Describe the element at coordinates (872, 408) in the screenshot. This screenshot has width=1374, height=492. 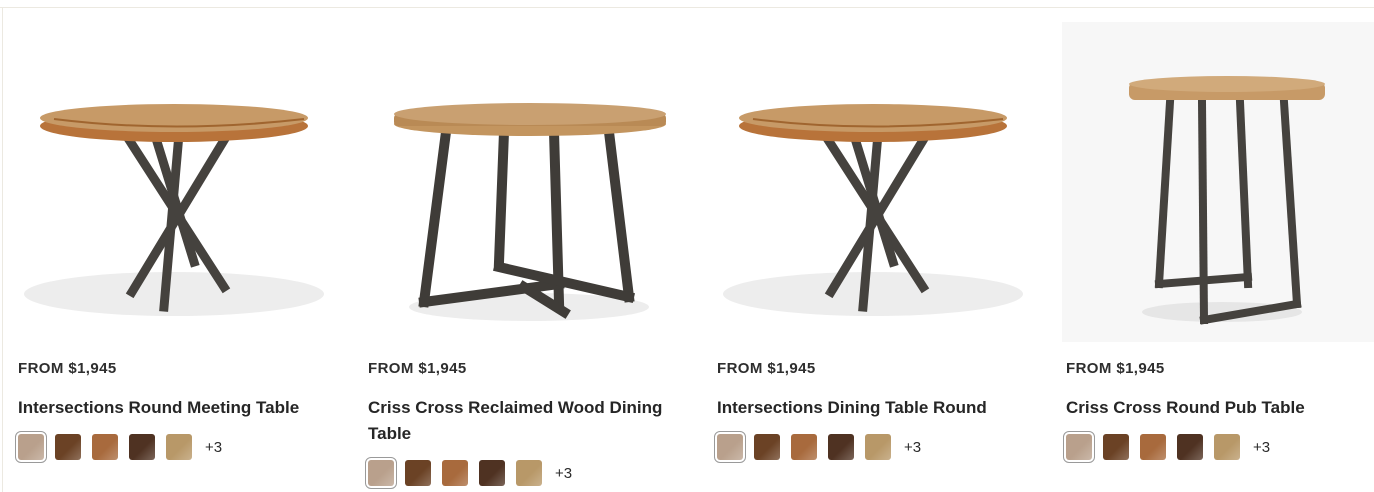
I see `product-title: Intersections Dining Table Round` at that location.